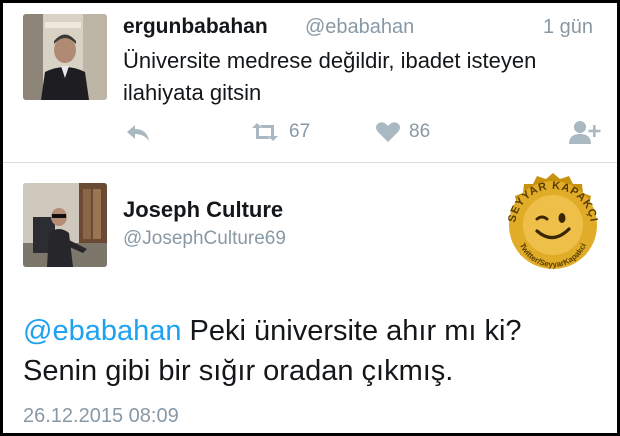 This screenshot has width=620, height=436. Describe the element at coordinates (102, 331) in the screenshot. I see `mention-link: @ebabahan` at that location.